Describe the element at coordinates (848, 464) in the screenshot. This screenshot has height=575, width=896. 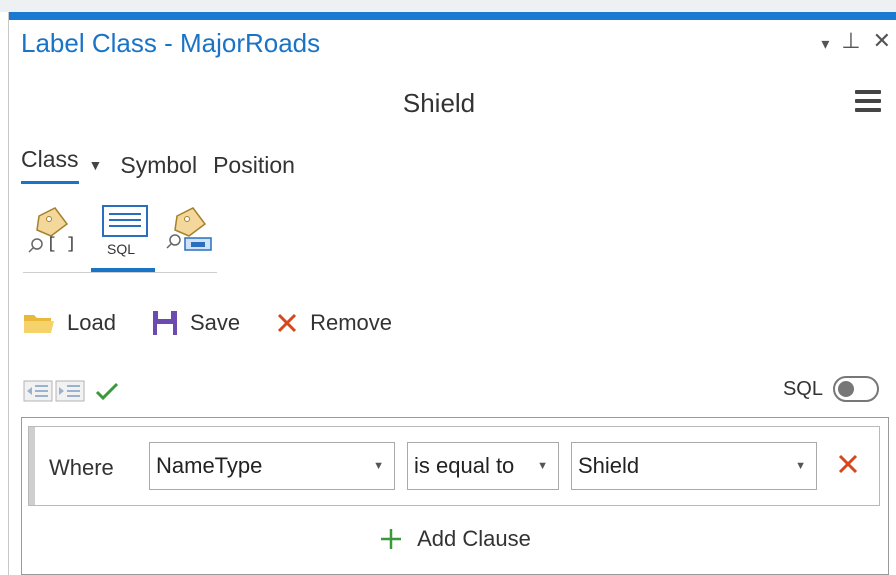
I see `delete-clause-icon` at that location.